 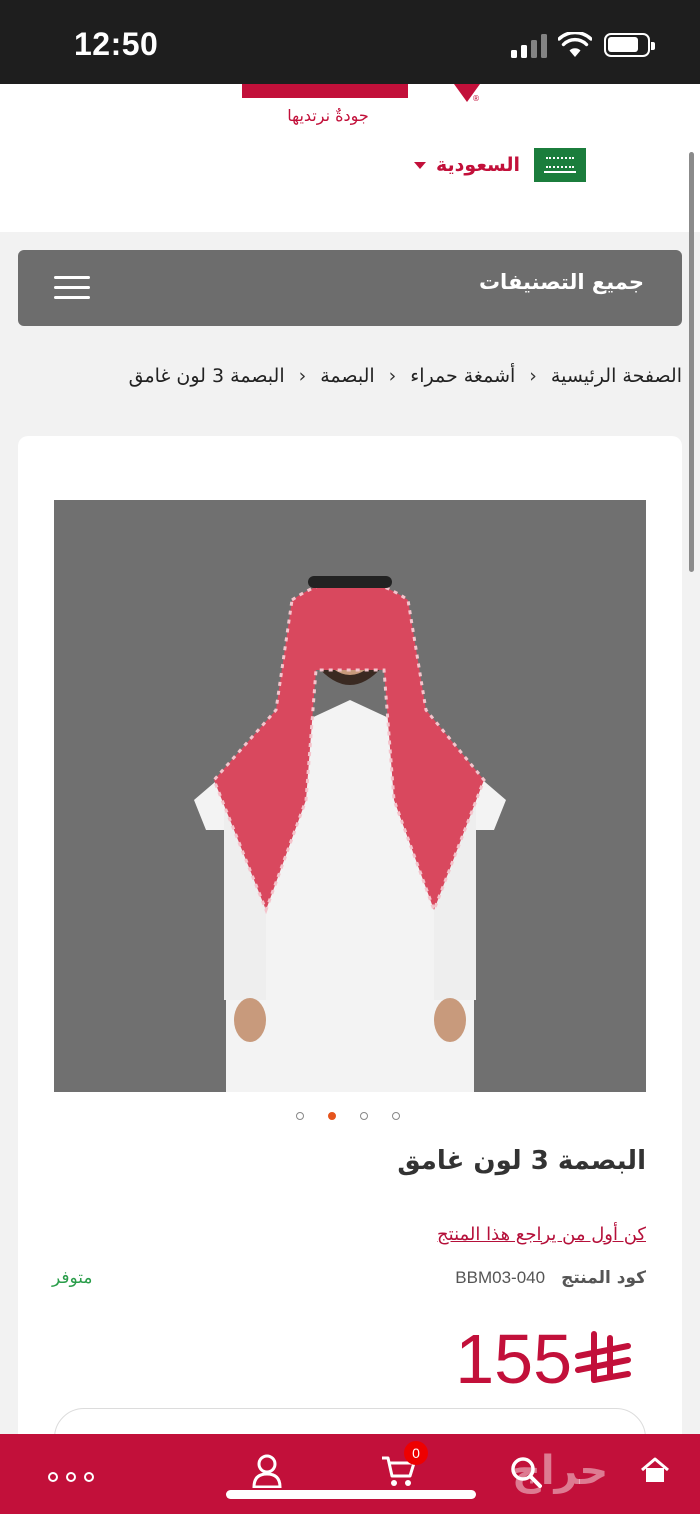 I want to click on site-header: ® جودةٌ نرتديها السعودية, so click(x=350, y=158).